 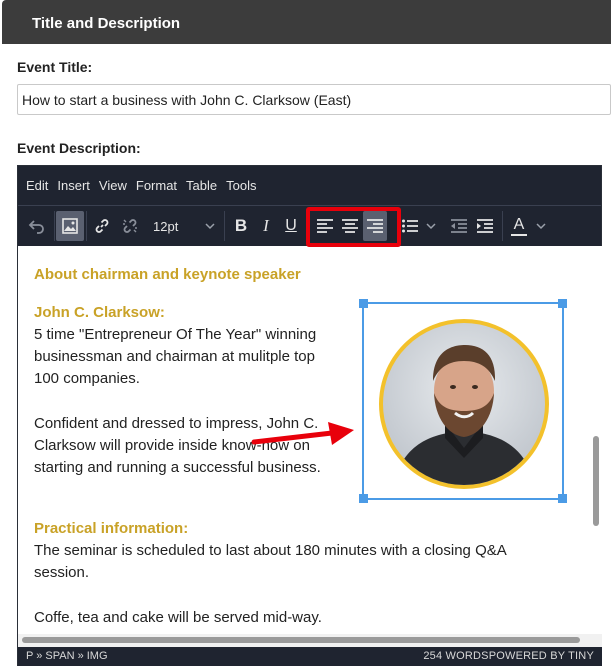 I want to click on bold-button: B, so click(x=241, y=226).